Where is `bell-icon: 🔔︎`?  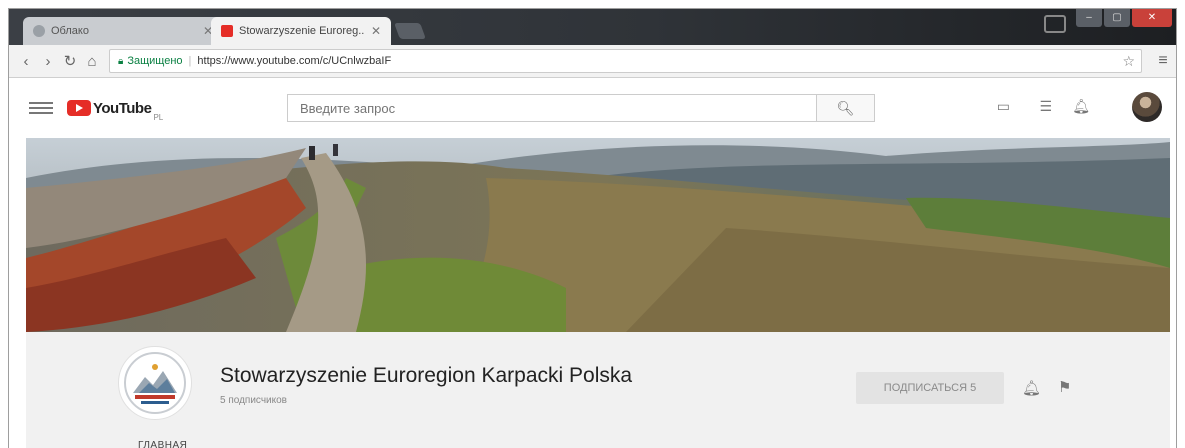 bell-icon: 🔔︎ is located at coordinates (1031, 388).